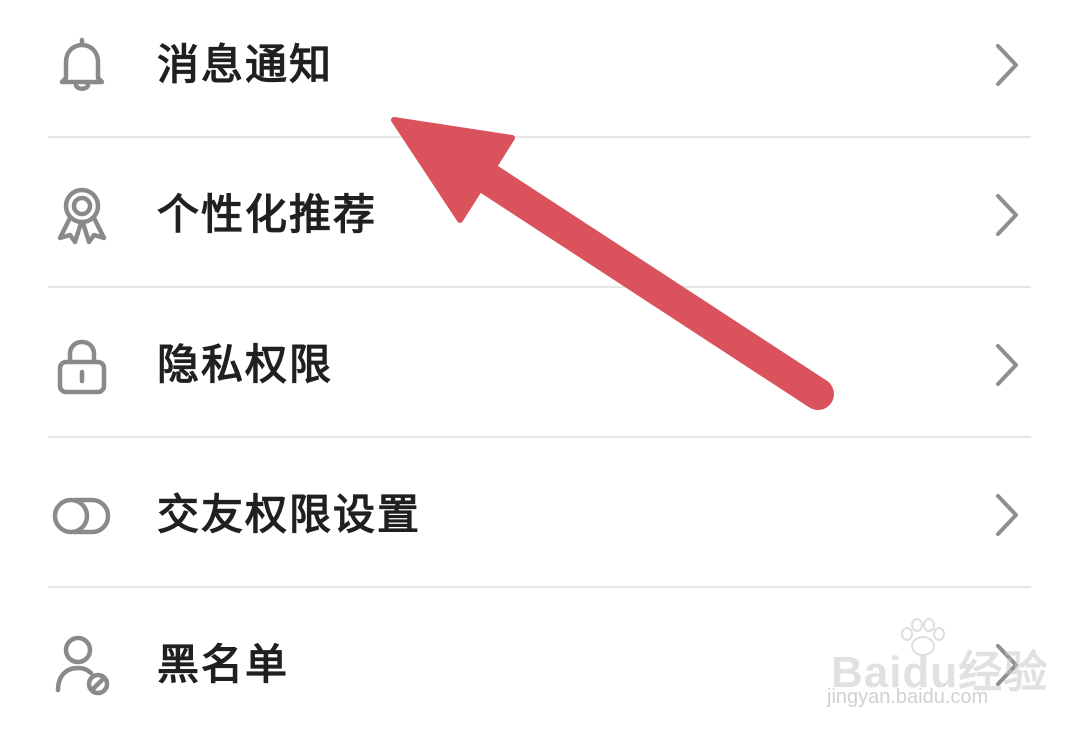  What do you see at coordinates (267, 214) in the screenshot?
I see `menu-item-label: 个性化推荐` at bounding box center [267, 214].